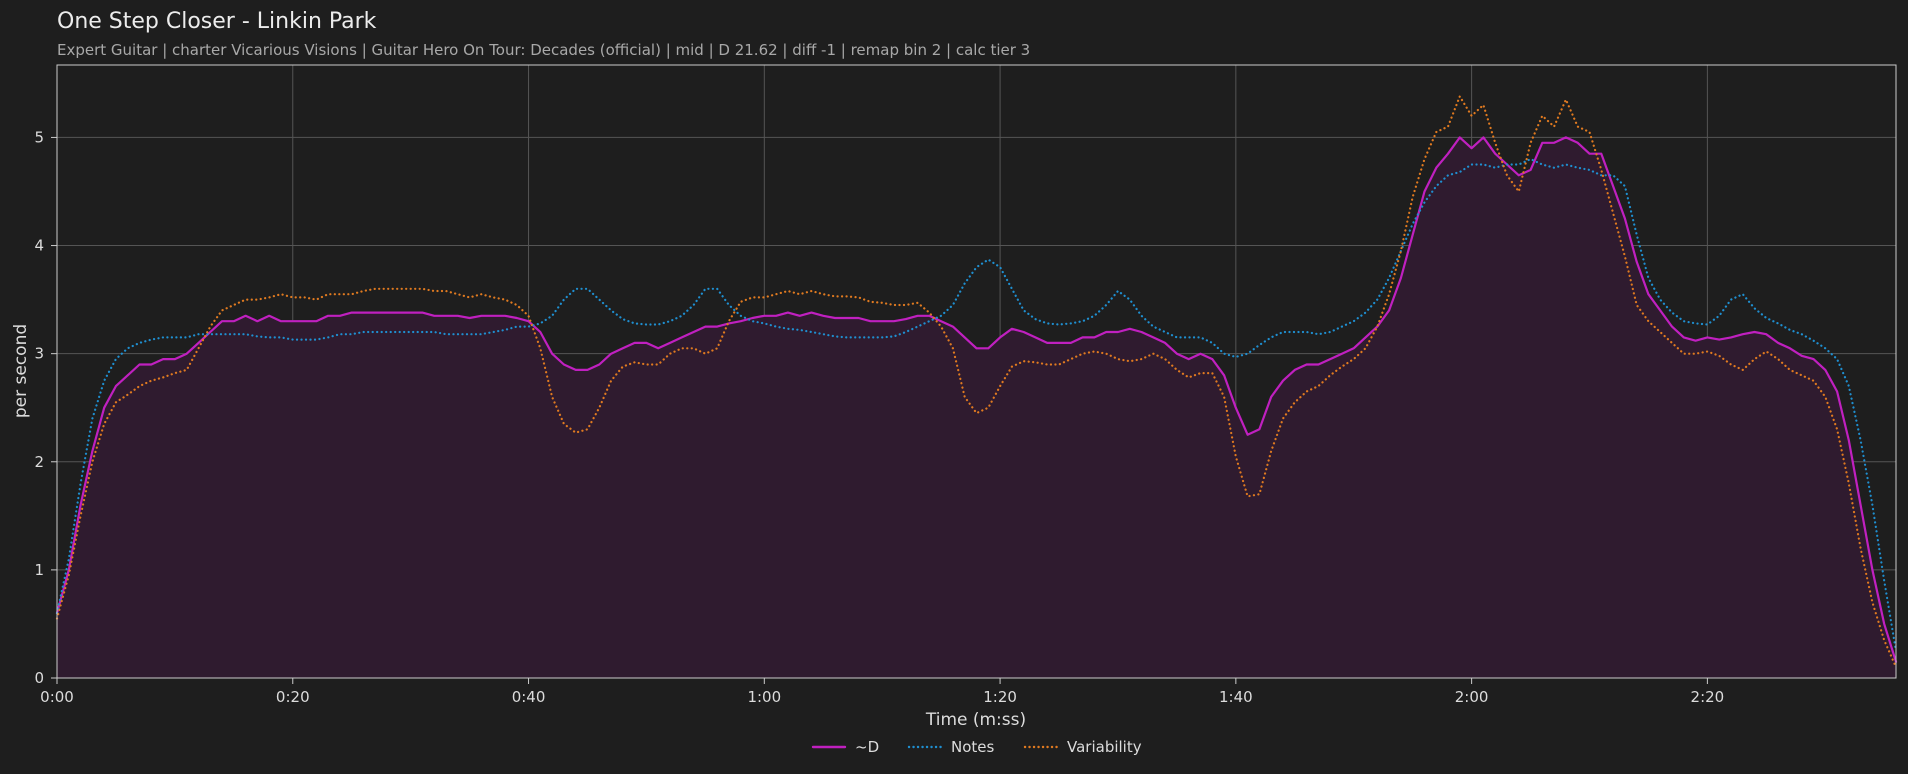 The image size is (1908, 774). What do you see at coordinates (1708, 697) in the screenshot?
I see `x-tick-label: 2:20` at bounding box center [1708, 697].